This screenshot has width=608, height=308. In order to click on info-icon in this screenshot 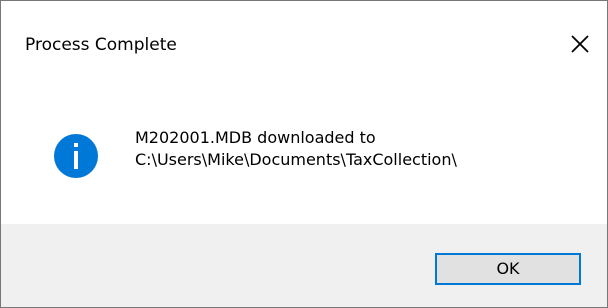, I will do `click(76, 156)`.